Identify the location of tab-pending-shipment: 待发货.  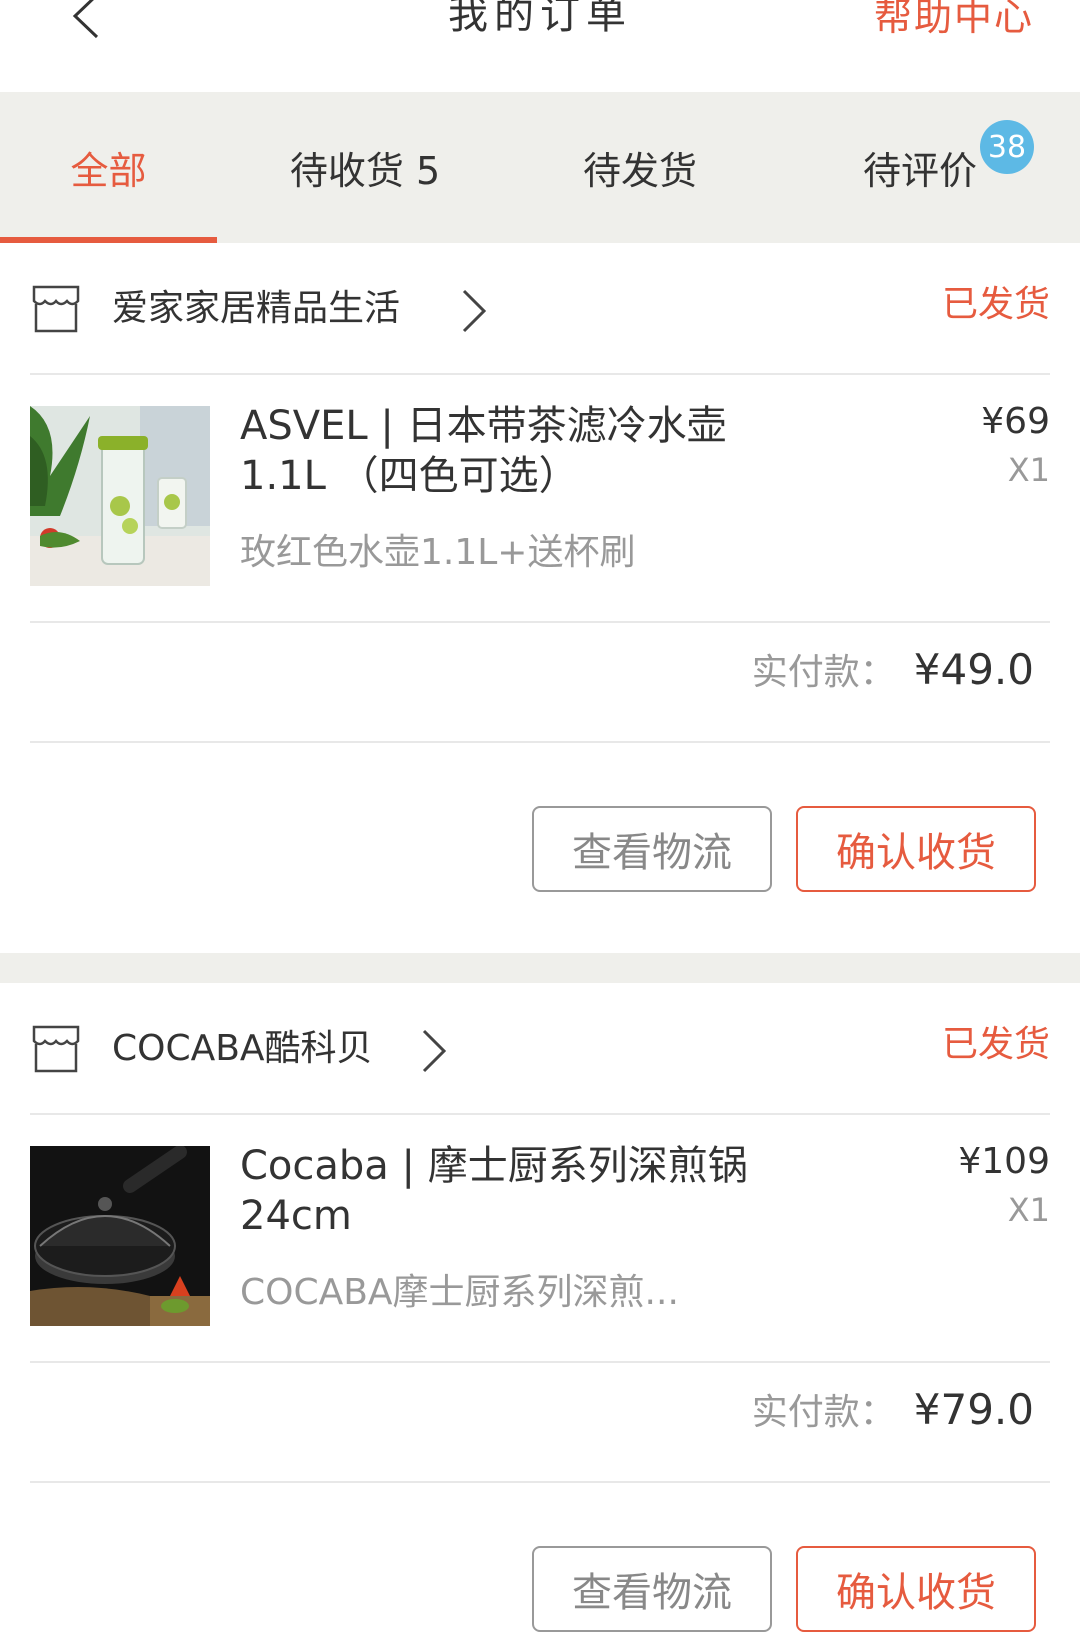
(640, 167).